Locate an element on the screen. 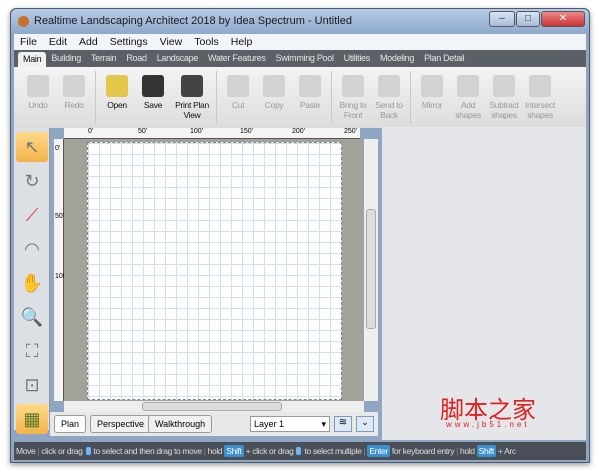  menu-add: Add is located at coordinates (88, 42).